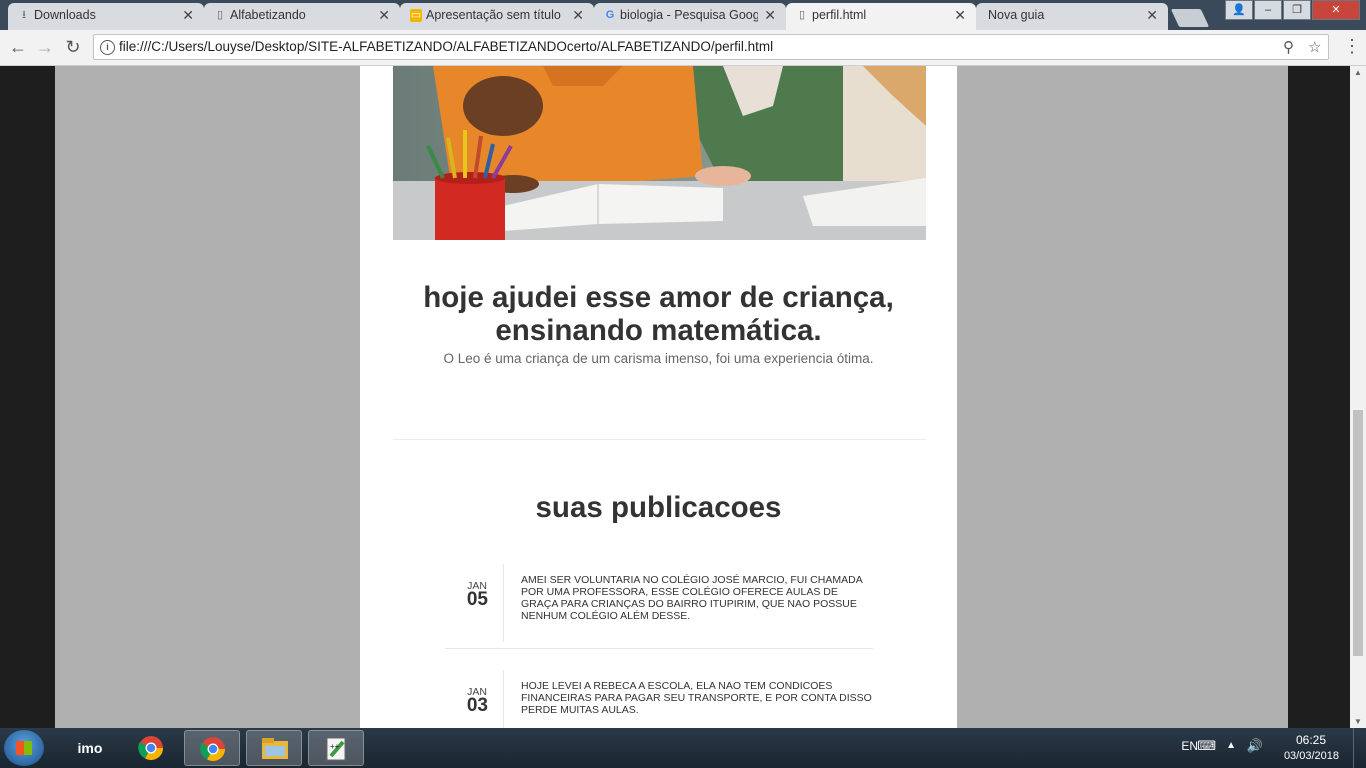 The height and width of the screenshot is (768, 1366). I want to click on tab-nova-guia: Nova guia ✕, so click(1072, 16).